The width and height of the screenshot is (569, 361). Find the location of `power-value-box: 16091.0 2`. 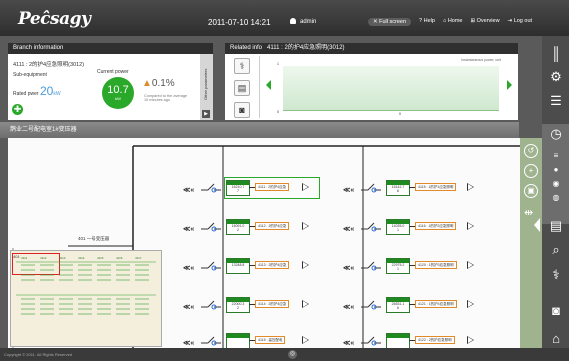

power-value-box: 16091.0 2 is located at coordinates (238, 227).